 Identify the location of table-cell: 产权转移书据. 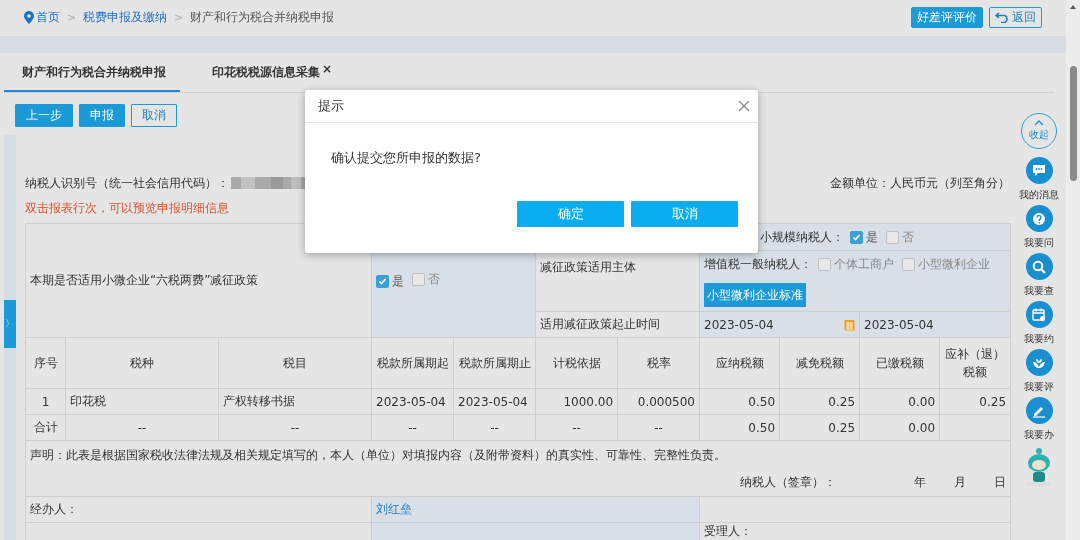
(295, 401).